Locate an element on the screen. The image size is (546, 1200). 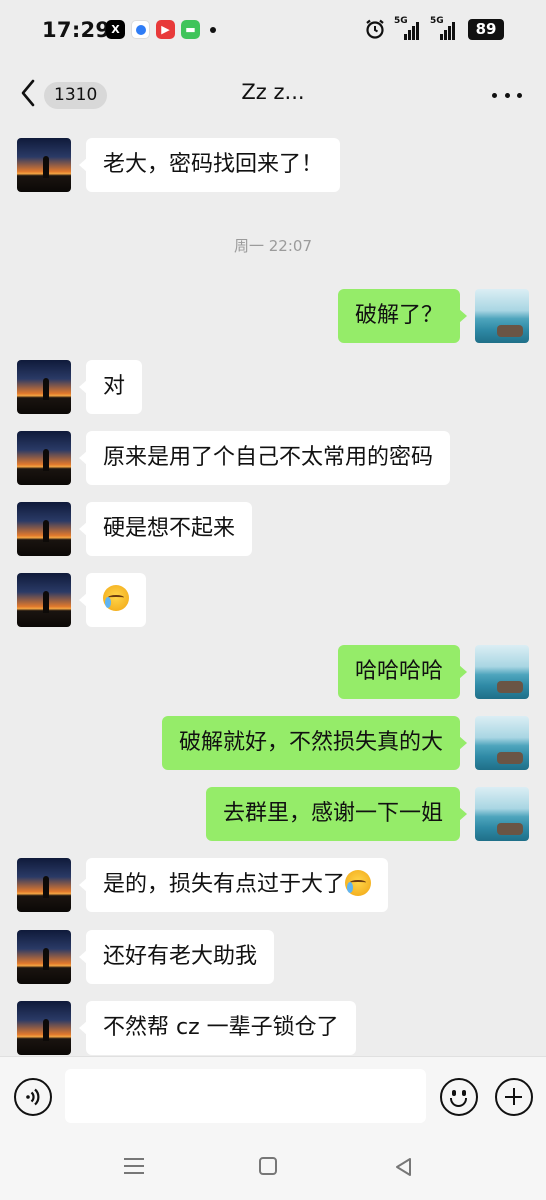
message-bubble: 是的，损失有点过于大了 is located at coordinates (233, 885).